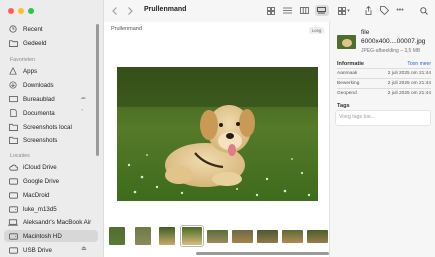  Describe the element at coordinates (47, 127) in the screenshot. I see `sidebar-item-label: Screenshots local` at that location.